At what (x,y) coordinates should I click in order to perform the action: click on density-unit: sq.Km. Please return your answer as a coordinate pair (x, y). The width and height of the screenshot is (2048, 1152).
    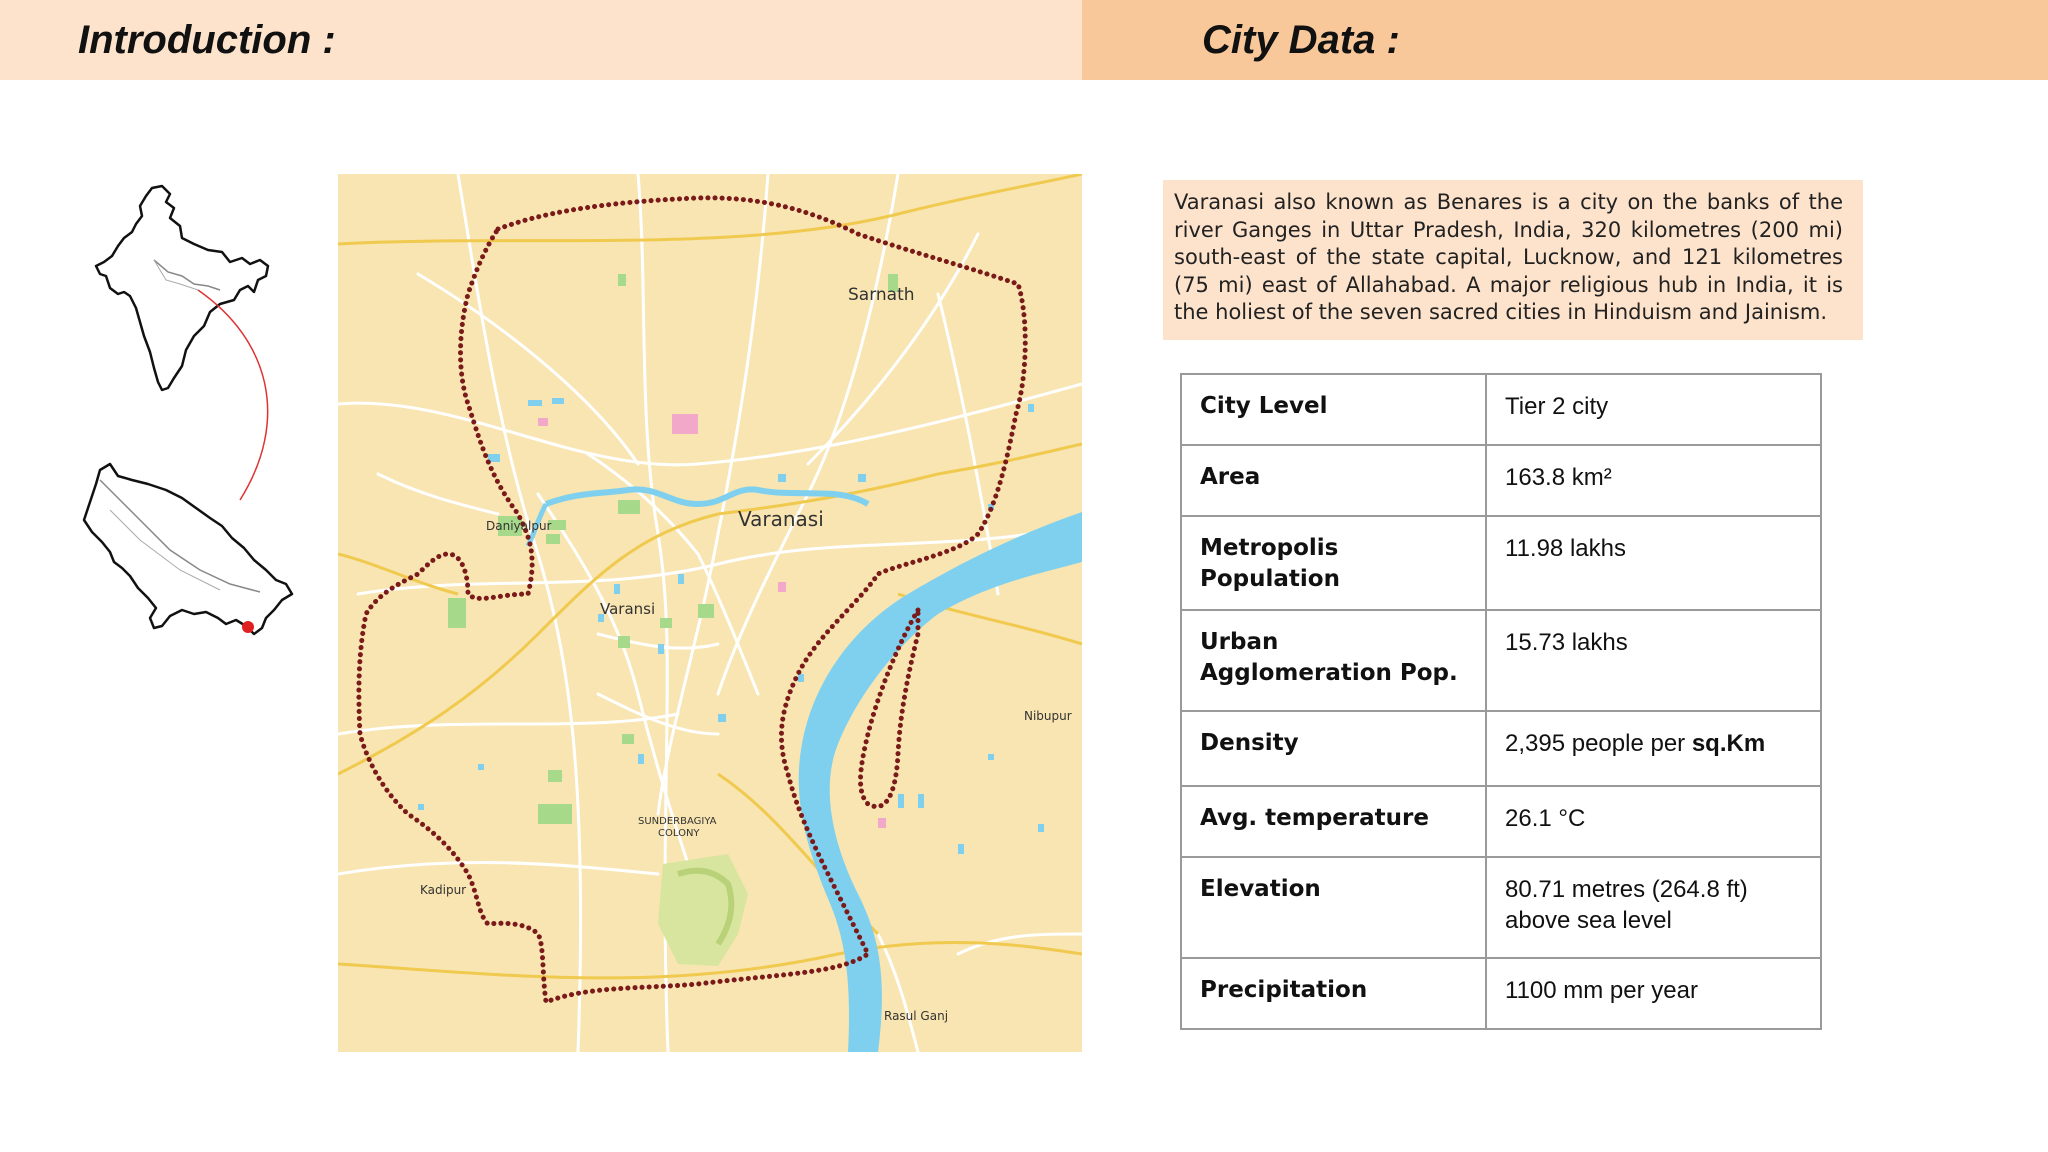
    Looking at the image, I should click on (1728, 743).